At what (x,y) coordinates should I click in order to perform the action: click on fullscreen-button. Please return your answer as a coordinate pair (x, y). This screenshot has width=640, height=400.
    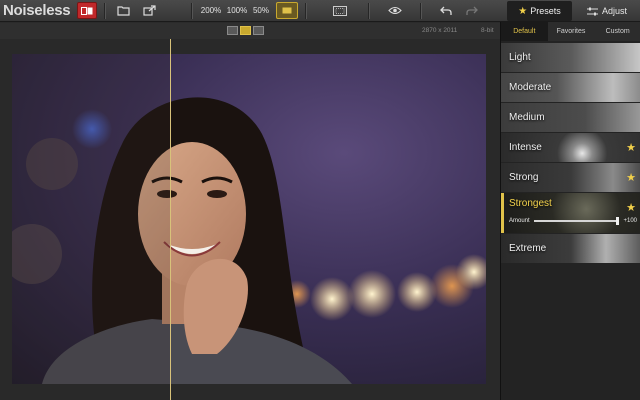
    Looking at the image, I should click on (340, 10).